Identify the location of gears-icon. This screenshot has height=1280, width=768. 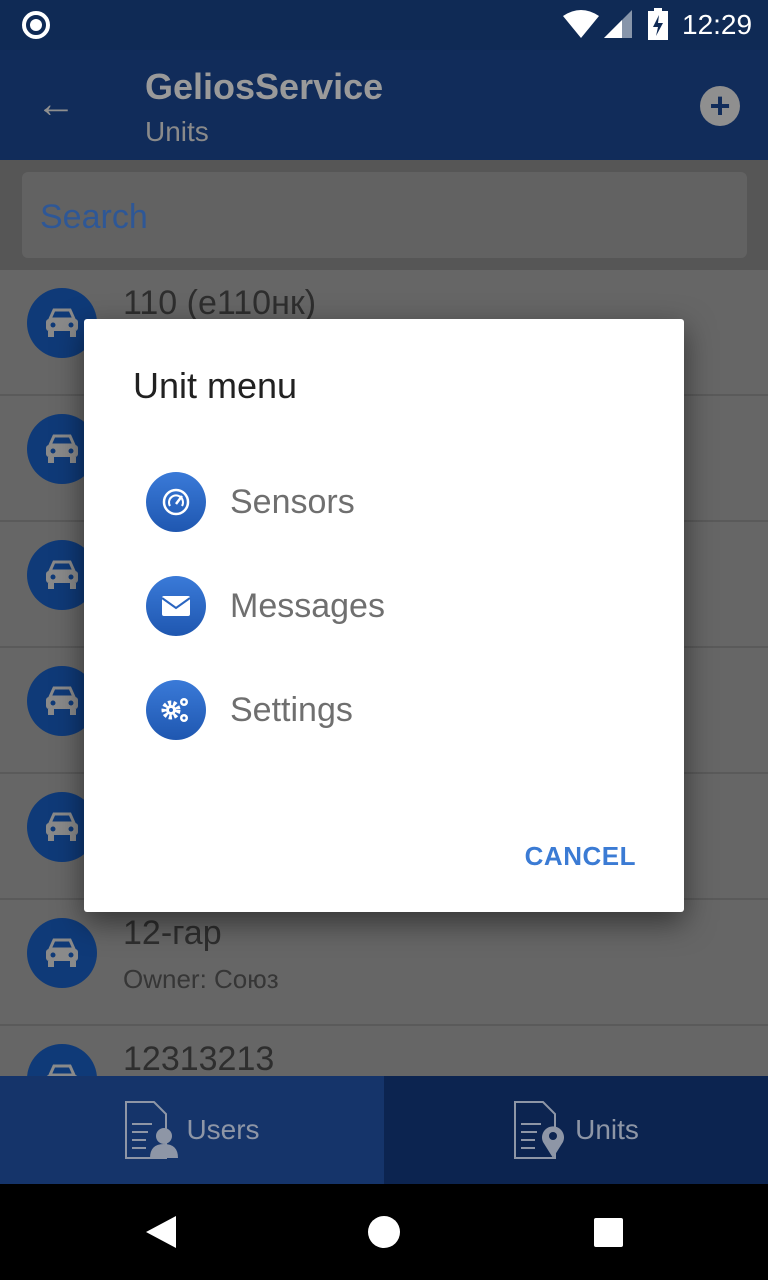
(176, 710).